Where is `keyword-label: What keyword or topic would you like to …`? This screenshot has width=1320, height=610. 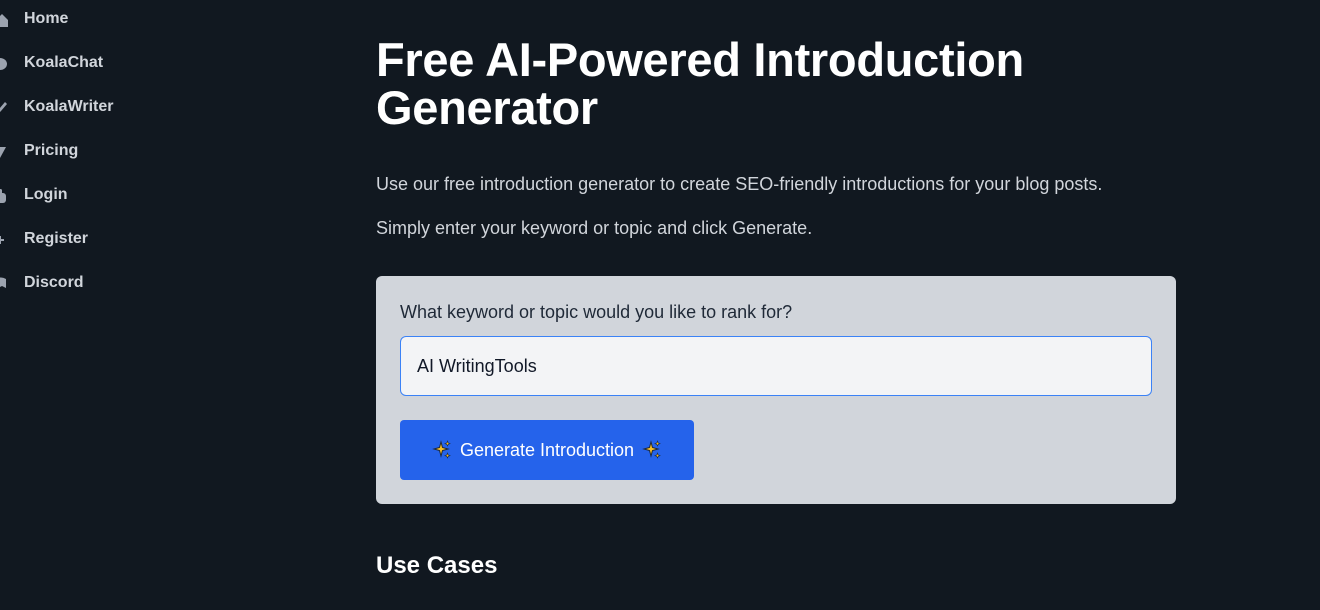 keyword-label: What keyword or topic would you like to … is located at coordinates (596, 312).